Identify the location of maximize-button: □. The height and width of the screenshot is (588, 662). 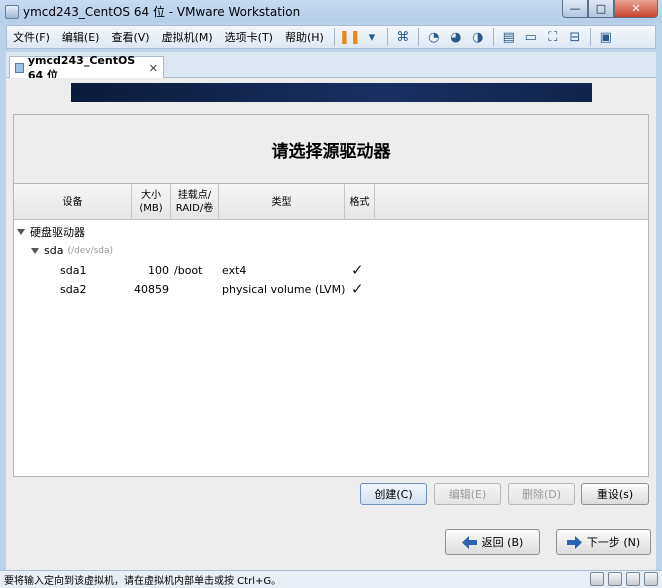
(601, 9).